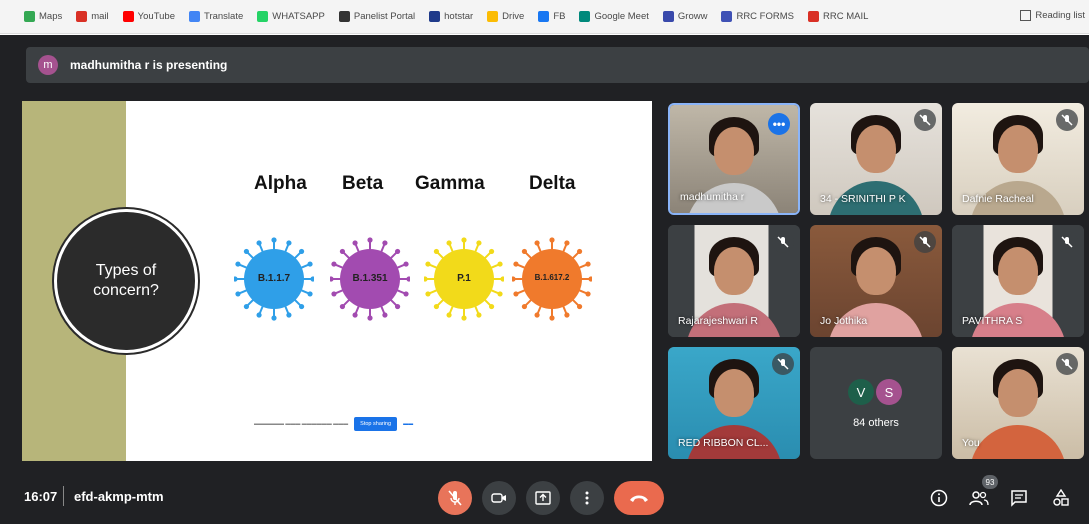  What do you see at coordinates (876, 159) in the screenshot?
I see `participant-tile: 34 - SRINITHI P K` at bounding box center [876, 159].